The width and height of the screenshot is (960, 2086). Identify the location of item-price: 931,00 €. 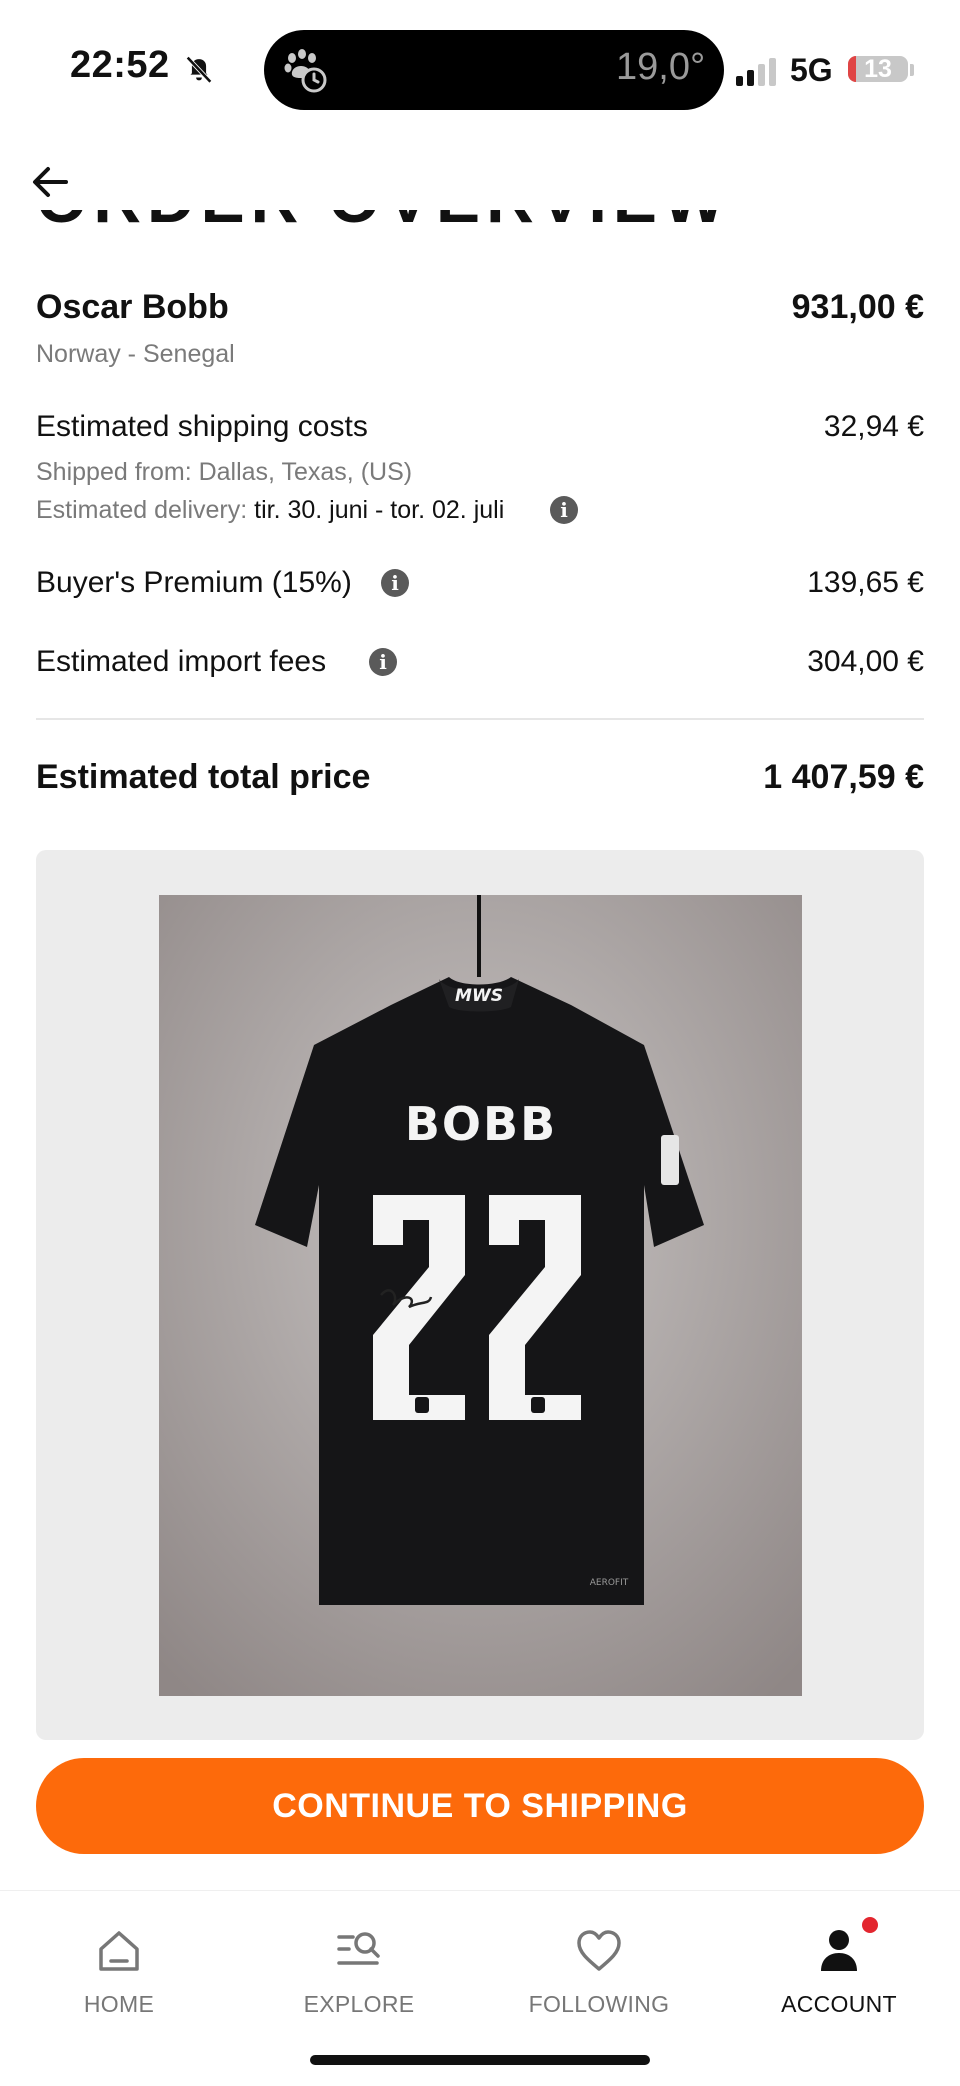
(857, 307).